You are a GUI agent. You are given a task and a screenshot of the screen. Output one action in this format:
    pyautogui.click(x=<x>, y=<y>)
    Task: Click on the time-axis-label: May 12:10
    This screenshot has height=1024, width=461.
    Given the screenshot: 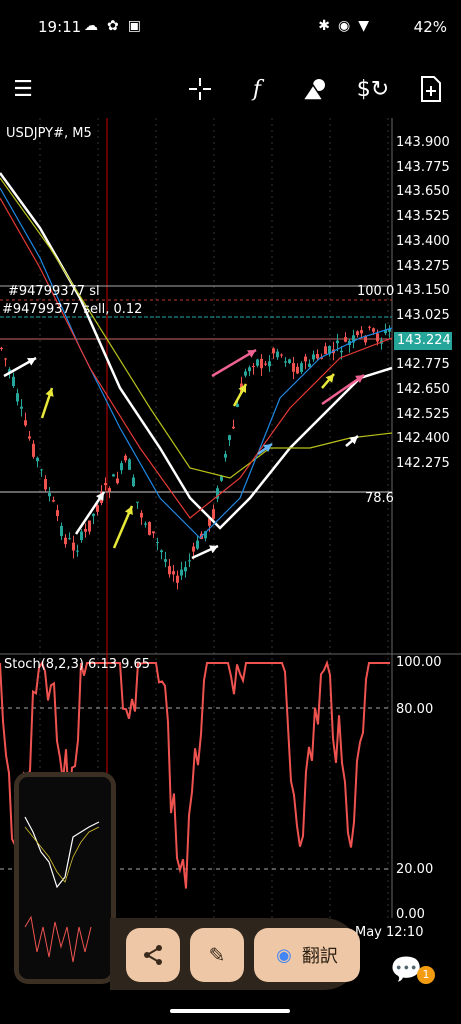 What is the action you would take?
    pyautogui.click(x=389, y=932)
    